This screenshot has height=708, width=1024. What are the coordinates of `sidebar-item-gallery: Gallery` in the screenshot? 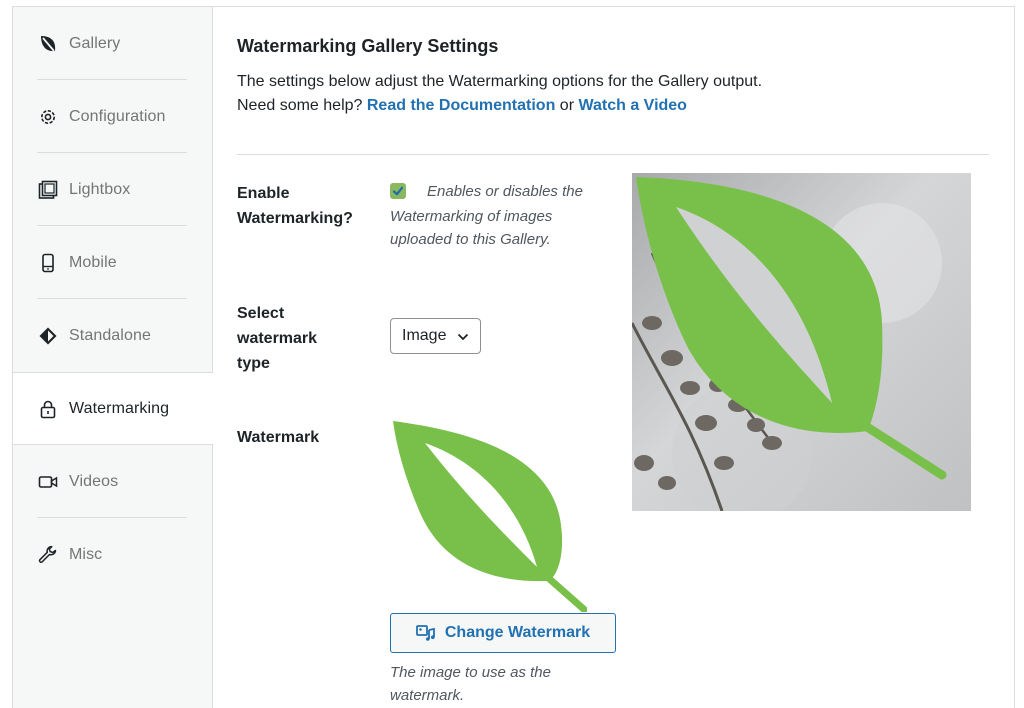 It's located at (112, 43).